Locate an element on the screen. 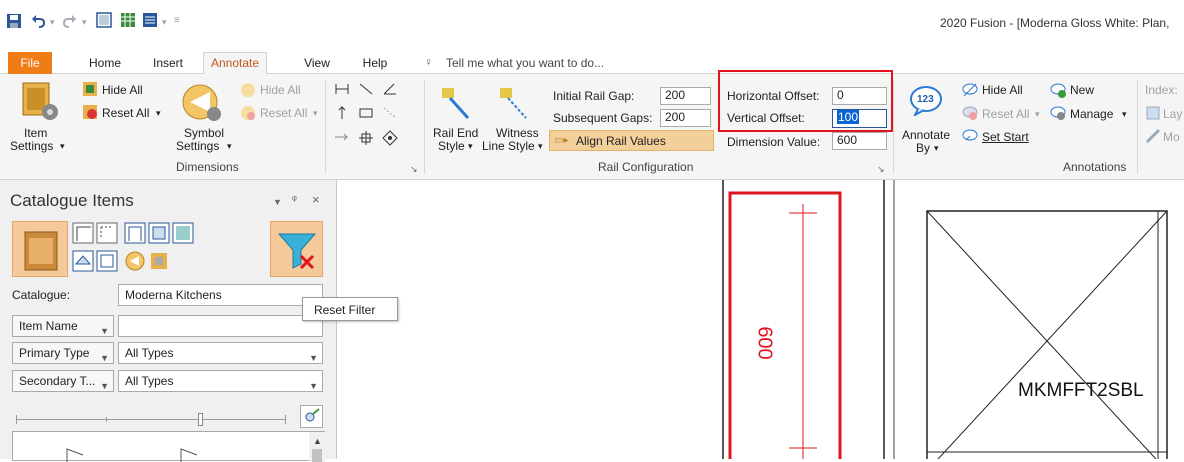  item-name-filter-select: Item Name ▼ is located at coordinates (63, 326).